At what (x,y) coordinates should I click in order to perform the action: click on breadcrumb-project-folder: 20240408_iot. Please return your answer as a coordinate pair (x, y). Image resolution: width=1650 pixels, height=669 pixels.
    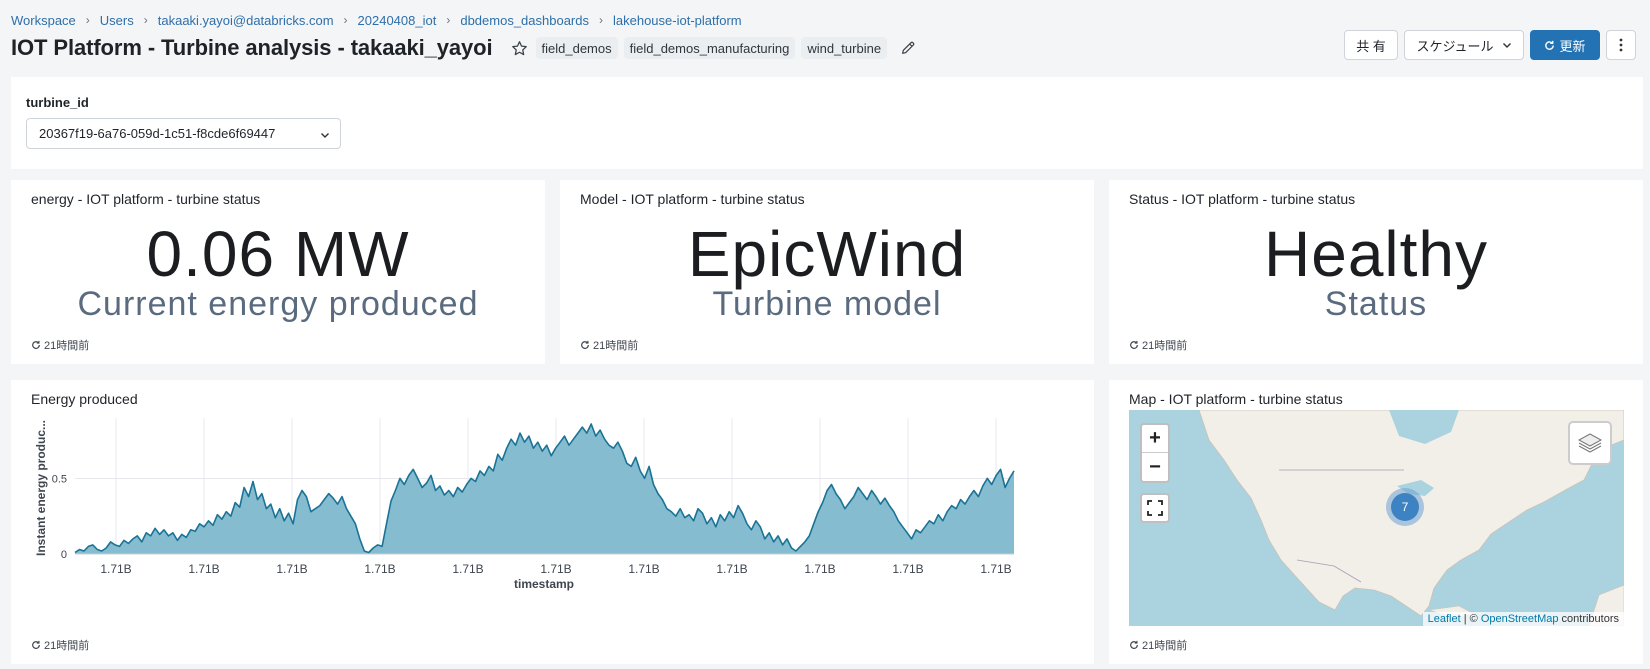
    Looking at the image, I should click on (397, 20).